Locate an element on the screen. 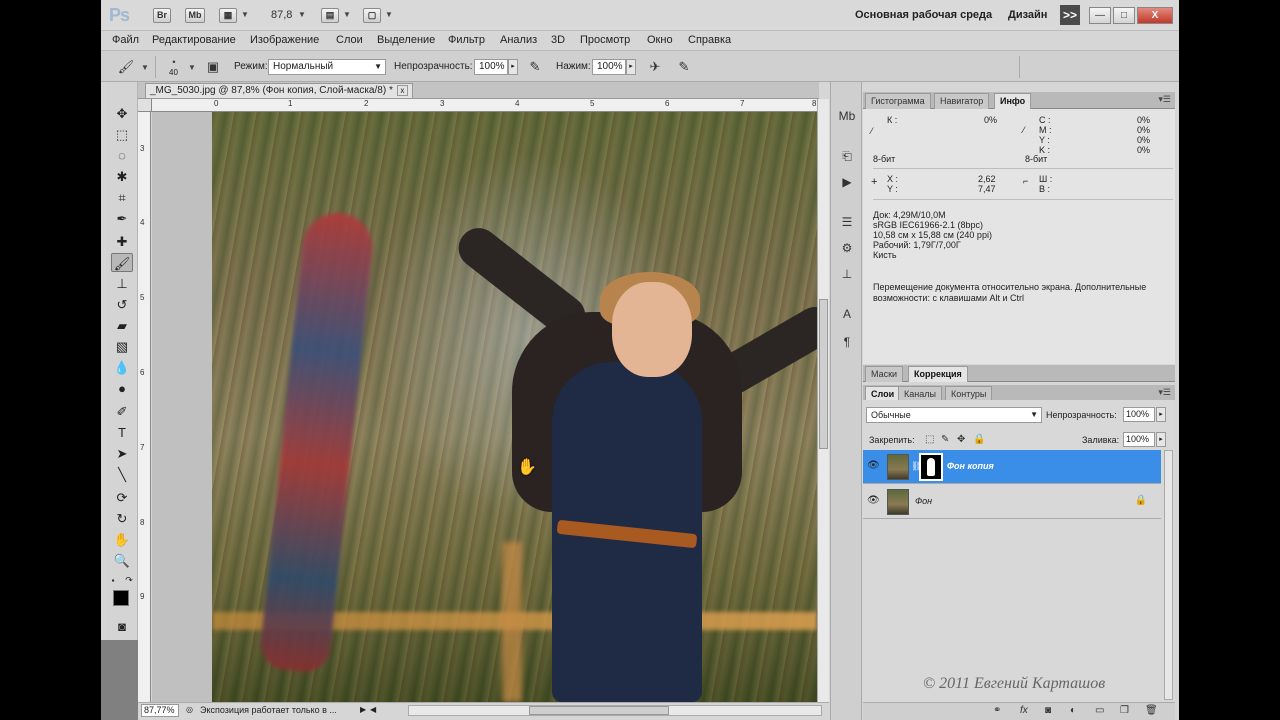  magic-wand-icon: ✱ is located at coordinates (122, 176).